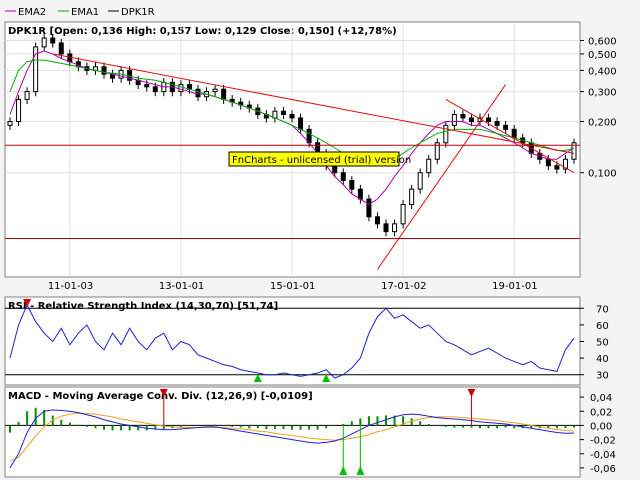 The height and width of the screenshot is (480, 640). What do you see at coordinates (138, 12) in the screenshot?
I see `legend-dpk1r-label: DPK1R` at bounding box center [138, 12].